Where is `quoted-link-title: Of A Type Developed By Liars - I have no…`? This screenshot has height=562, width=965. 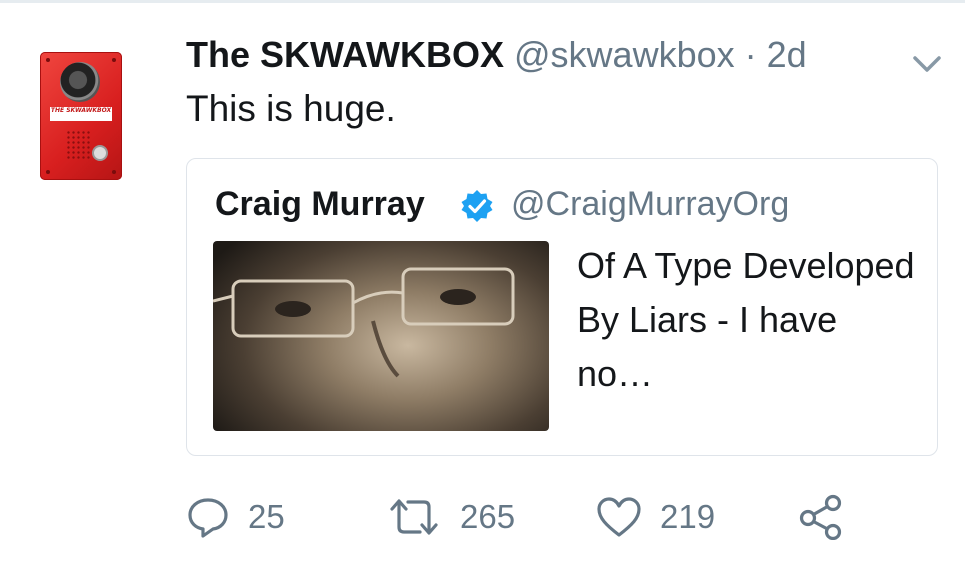
quoted-link-title: Of A Type Developed By Liars - I have no… is located at coordinates (746, 319).